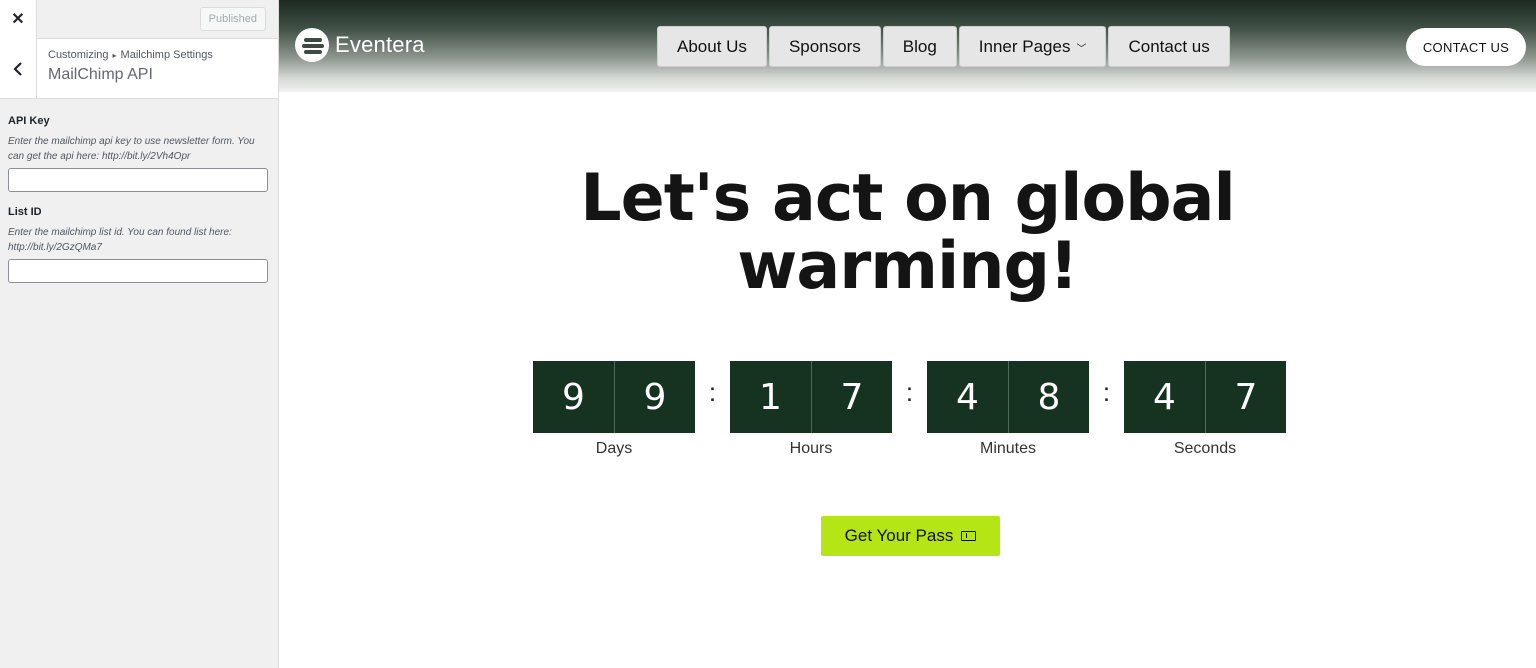 The height and width of the screenshot is (668, 1536). I want to click on nav-label: Sponsors, so click(824, 46).